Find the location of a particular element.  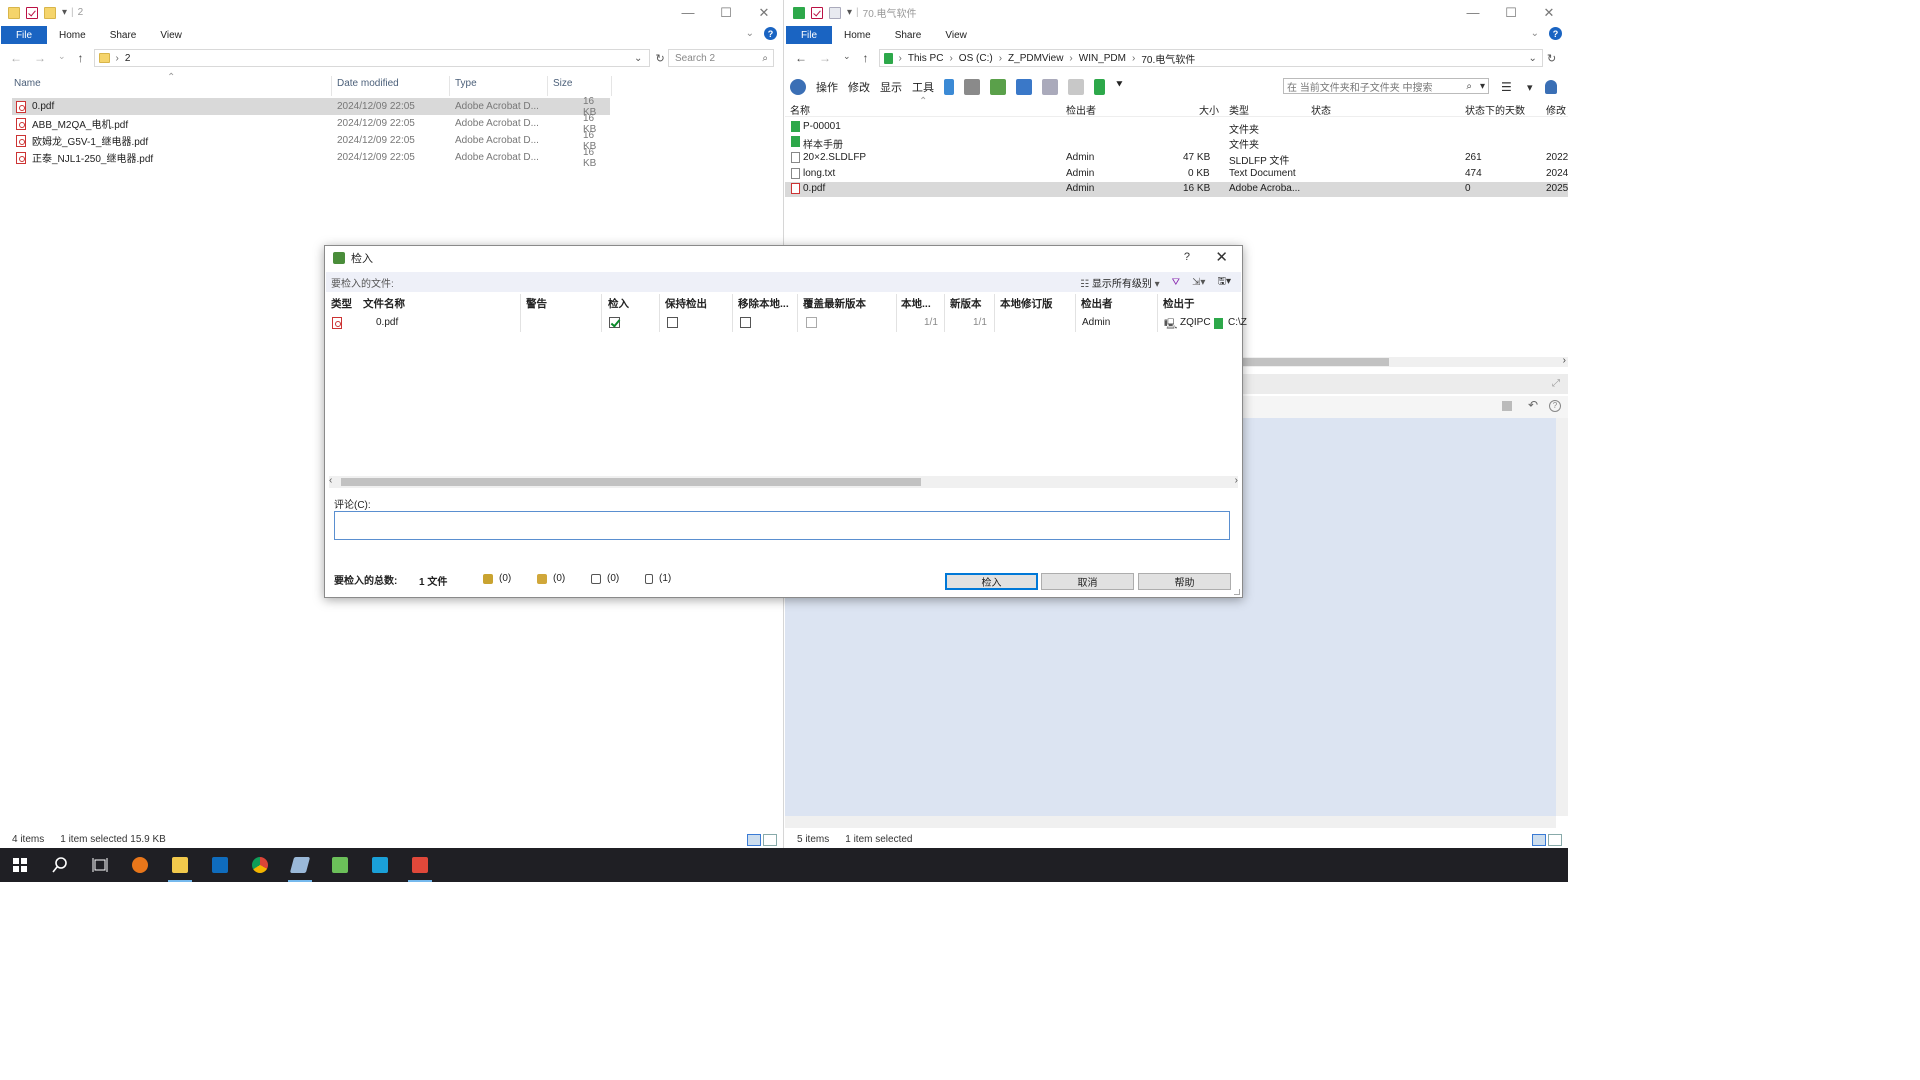

preview-scrollbar is located at coordinates (1562, 617).